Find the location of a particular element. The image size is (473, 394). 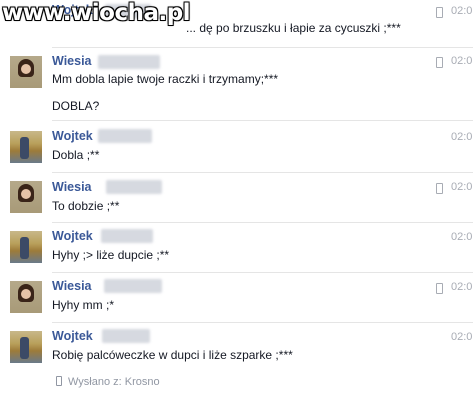

message-text: To dobzie ;** is located at coordinates (86, 206).